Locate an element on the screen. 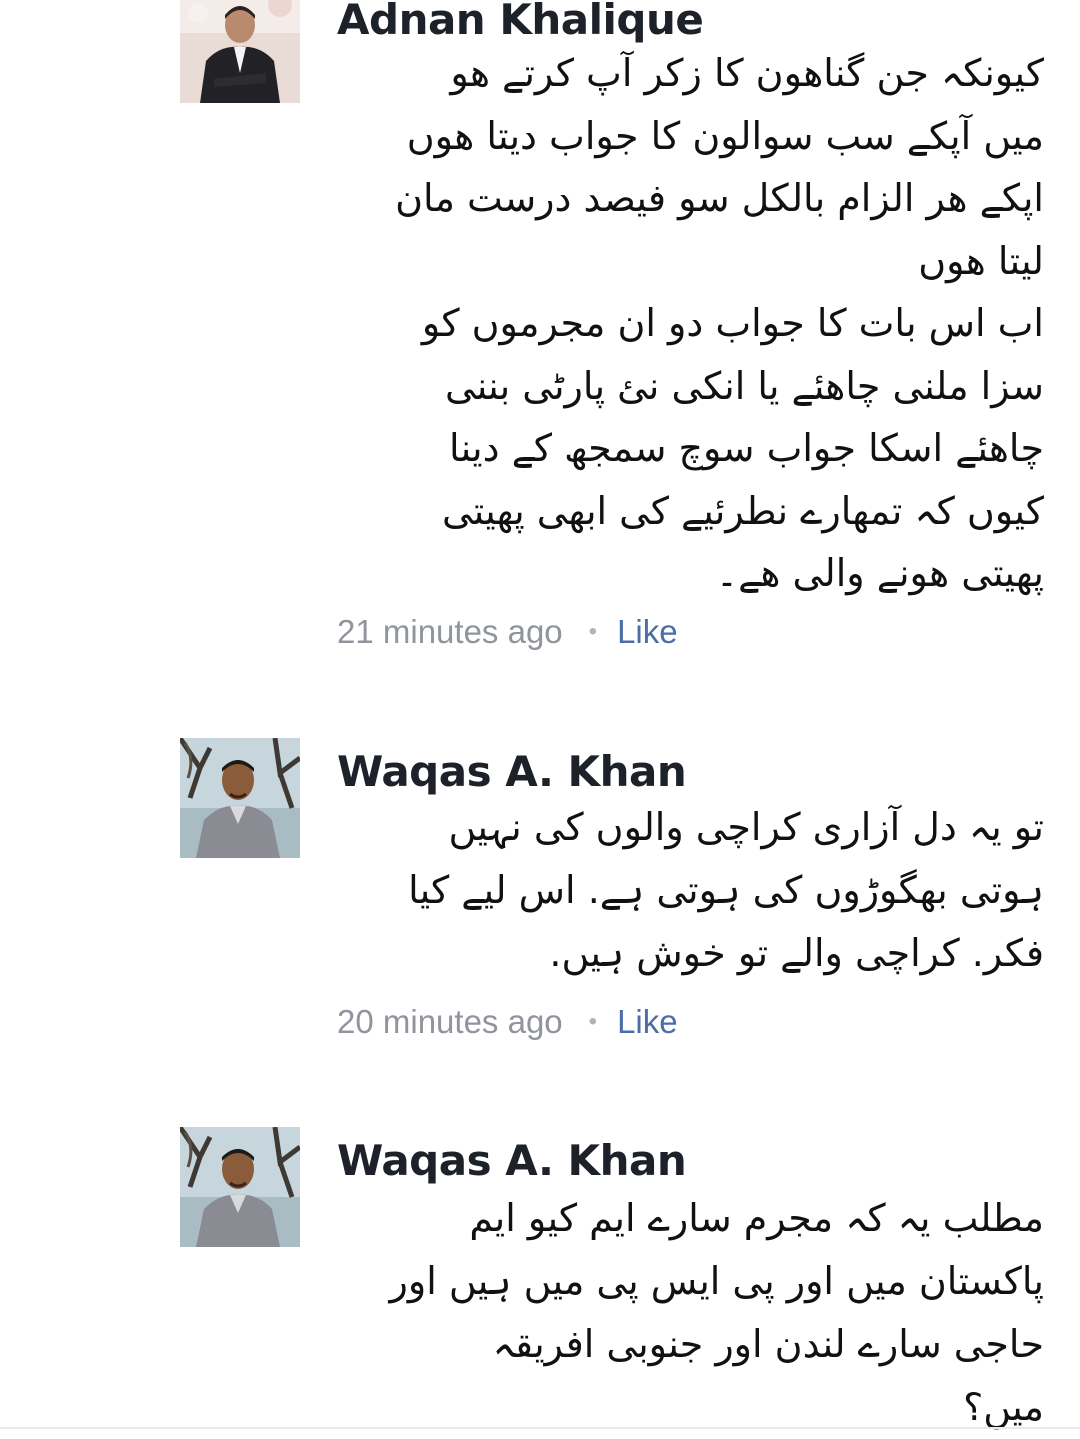 The image size is (1080, 1439). comment-timestamp: 21 minutes ago is located at coordinates (450, 631).